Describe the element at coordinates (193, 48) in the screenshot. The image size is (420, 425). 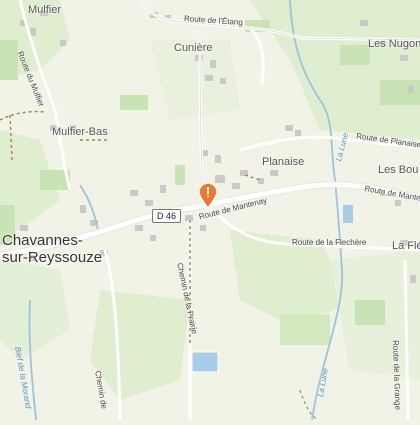
I see `place-label-cuniere: Cunière` at that location.